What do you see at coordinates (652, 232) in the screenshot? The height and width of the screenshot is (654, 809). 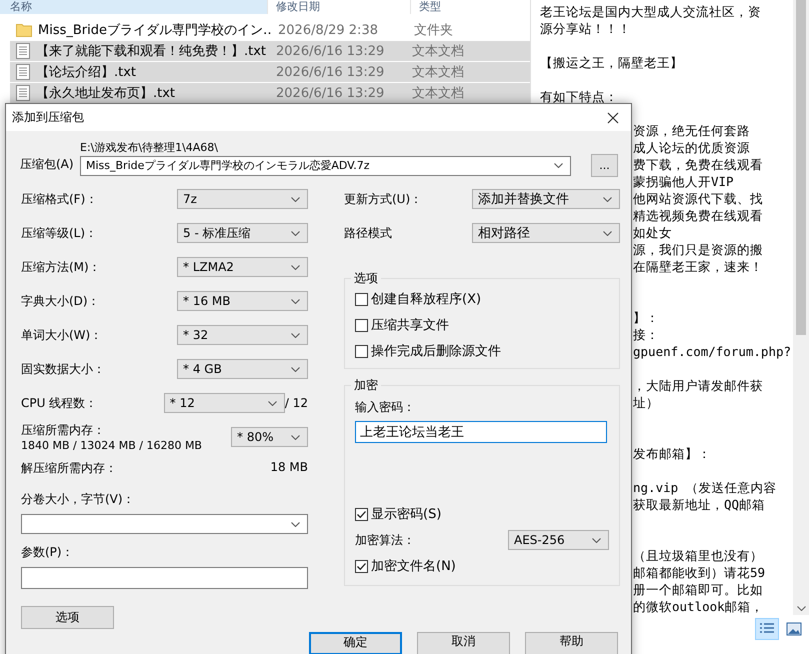 I see `text-line: 如处女` at bounding box center [652, 232].